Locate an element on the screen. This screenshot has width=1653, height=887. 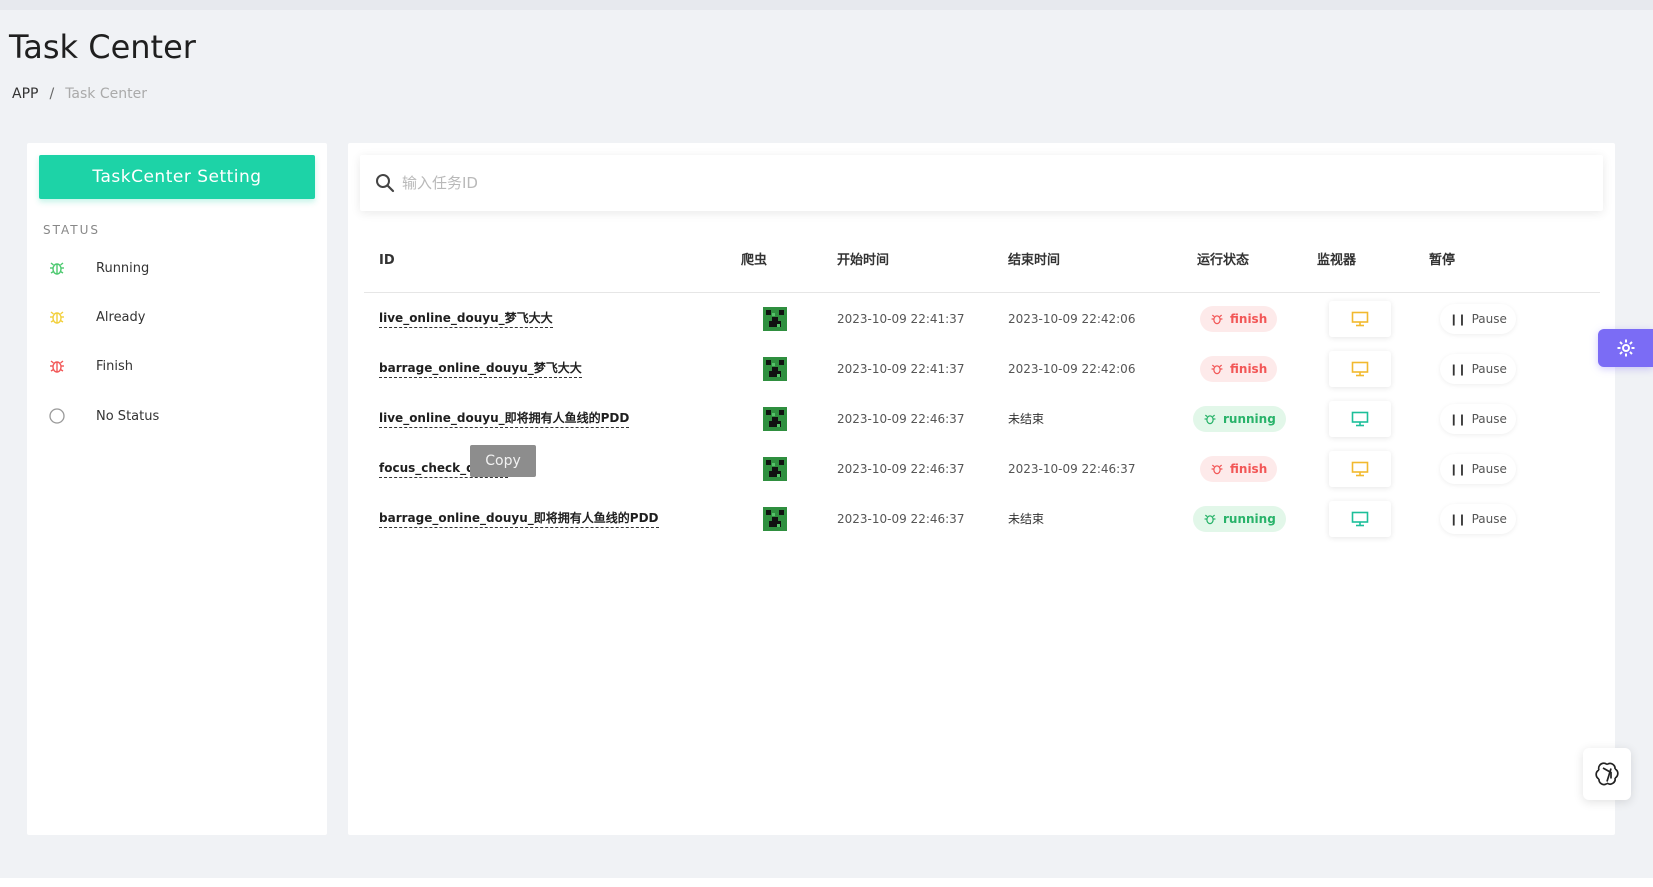
task-id-link: barrage_online_douyu_梦飞大大 is located at coordinates (480, 368).